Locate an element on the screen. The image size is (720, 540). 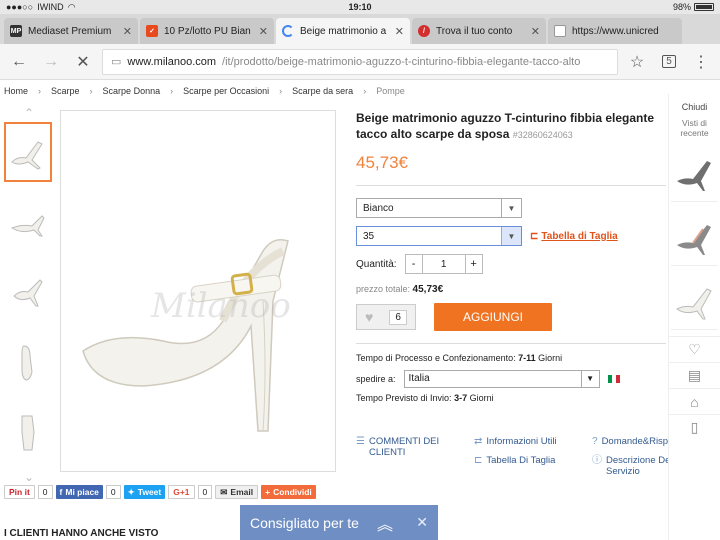
add-to-cart-button: AGGIUNGI is located at coordinates (493, 317).